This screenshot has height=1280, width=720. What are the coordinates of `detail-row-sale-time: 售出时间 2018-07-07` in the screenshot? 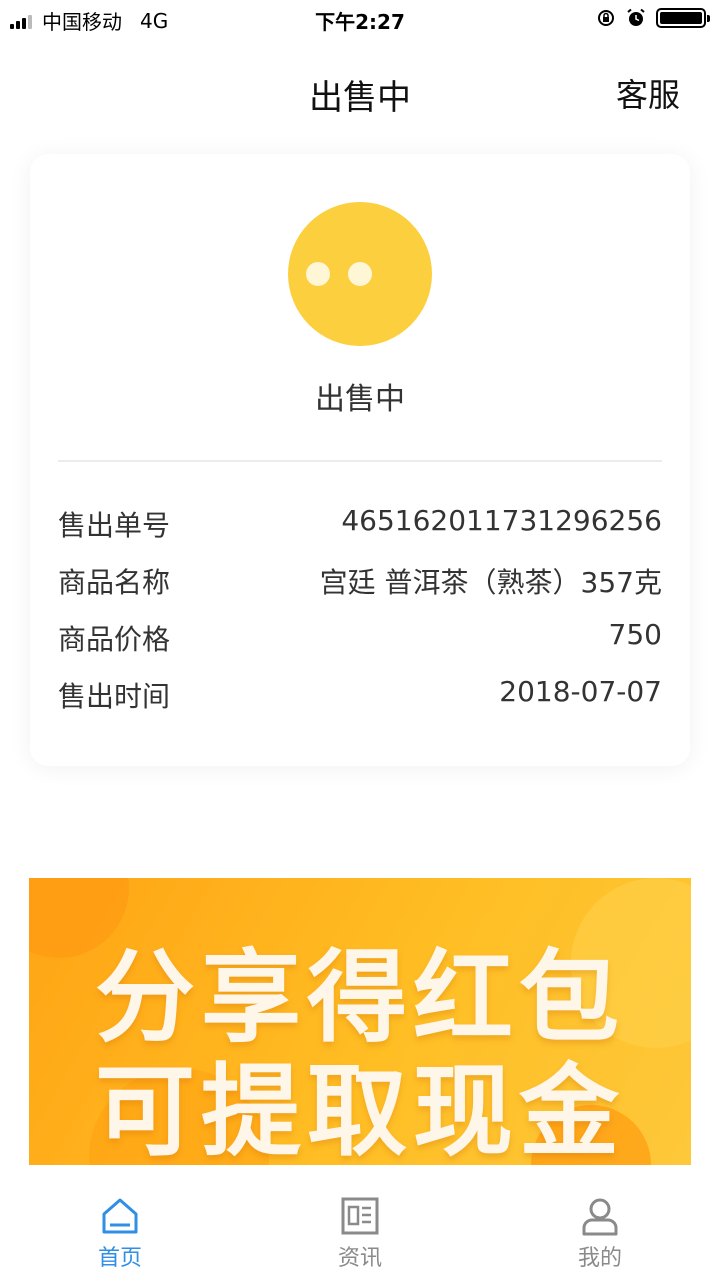 It's located at (360, 703).